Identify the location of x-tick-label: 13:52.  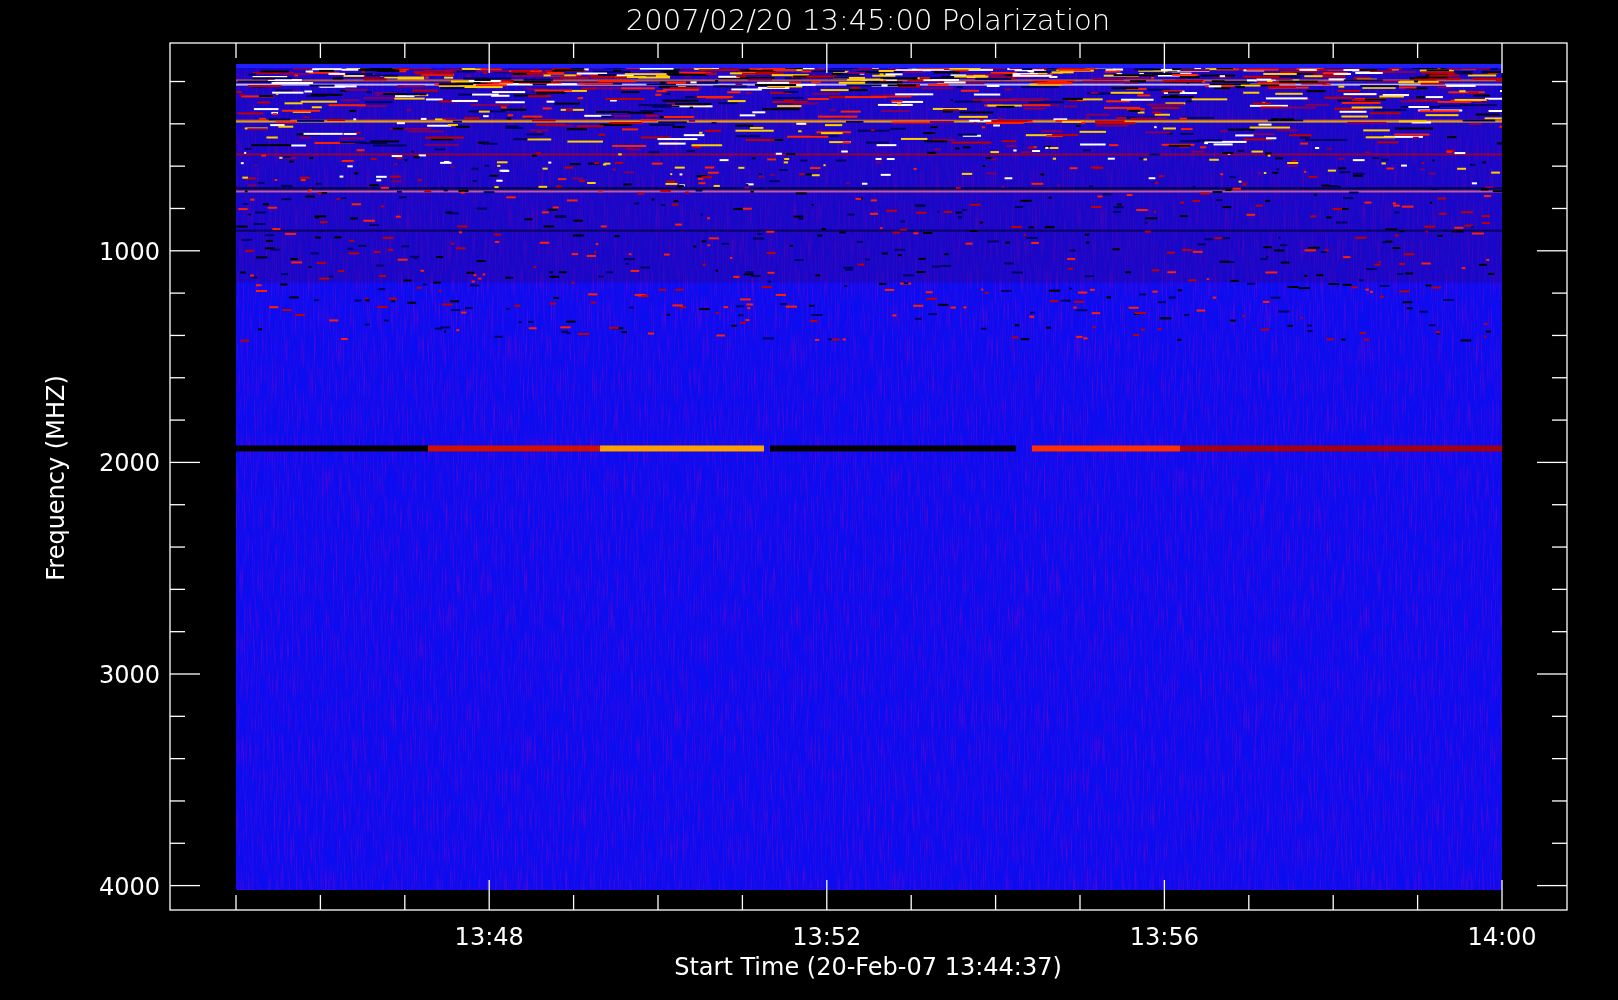
(827, 937).